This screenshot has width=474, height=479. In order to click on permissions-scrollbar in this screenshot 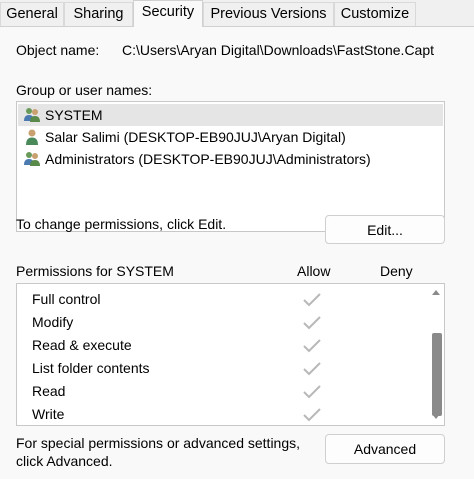, I will do `click(436, 354)`.